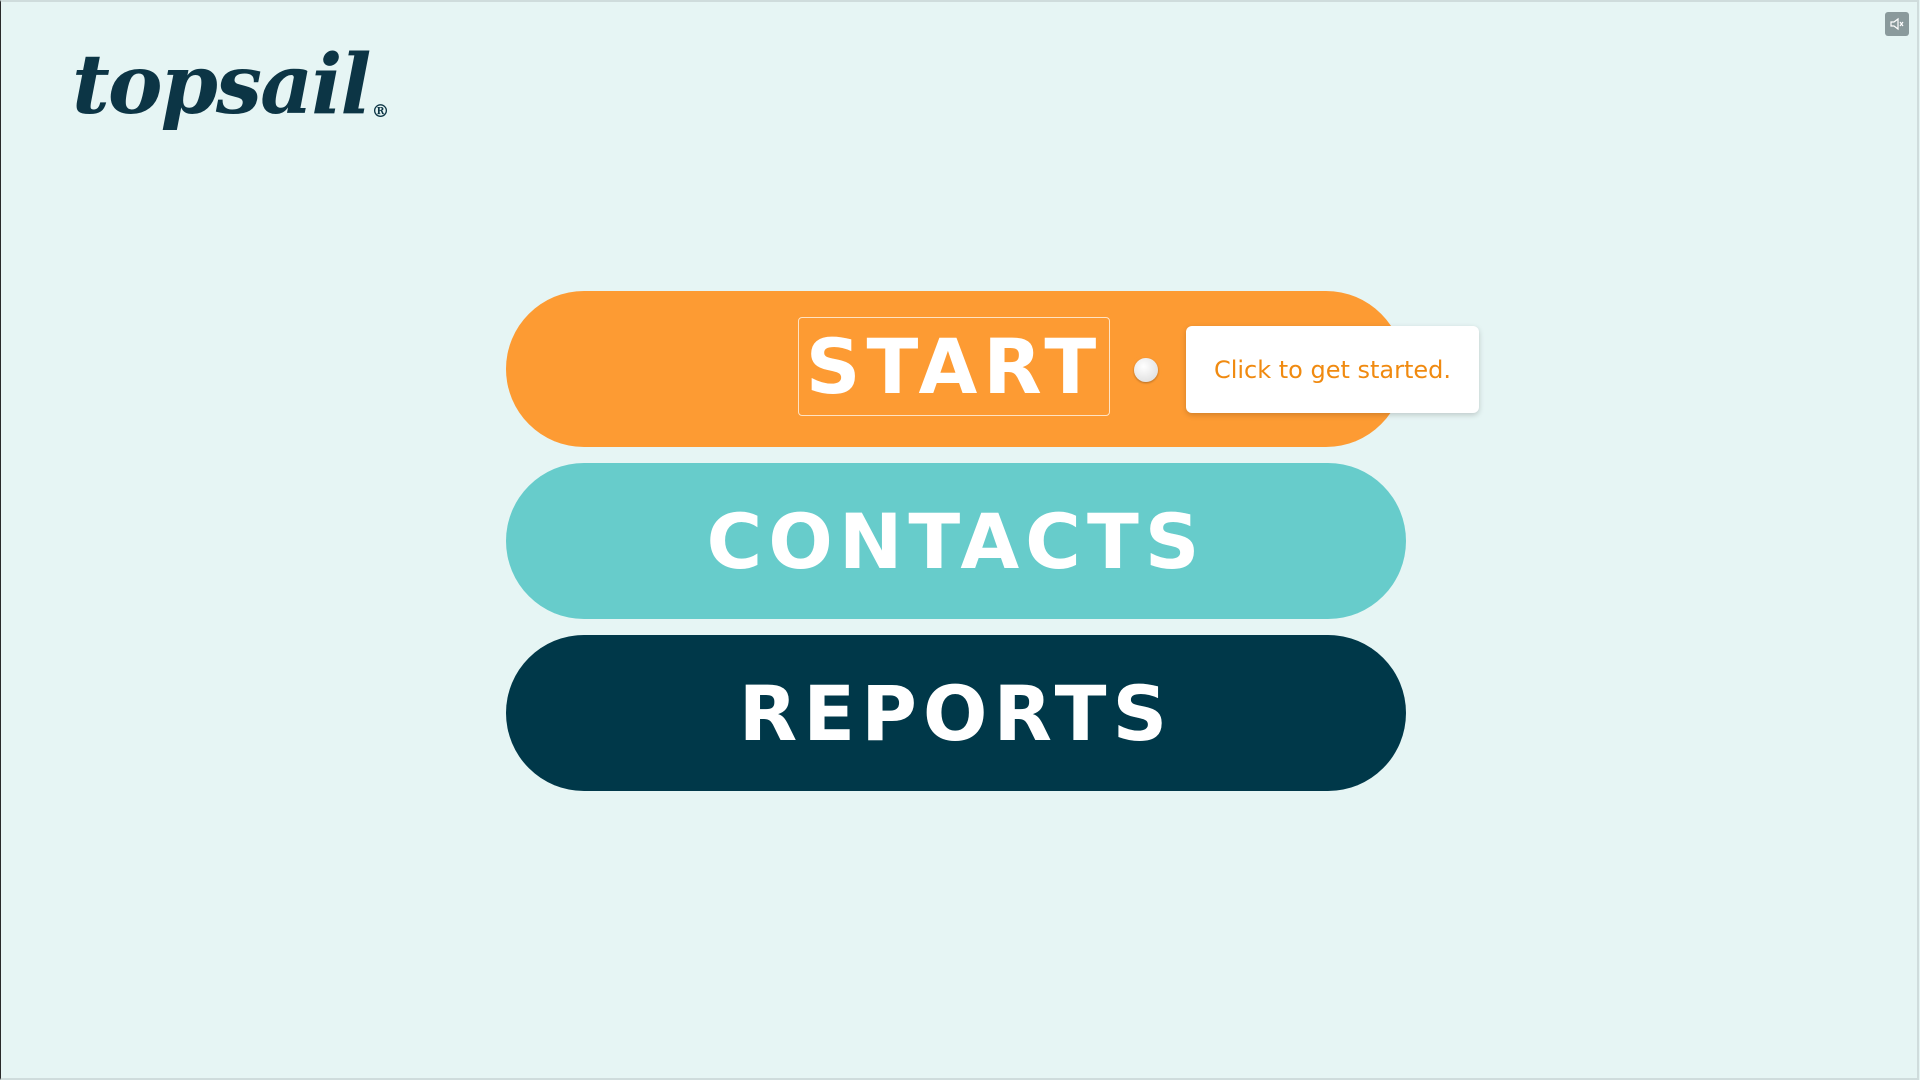 The image size is (1920, 1080). What do you see at coordinates (380, 111) in the screenshot?
I see `registered-mark: ®` at bounding box center [380, 111].